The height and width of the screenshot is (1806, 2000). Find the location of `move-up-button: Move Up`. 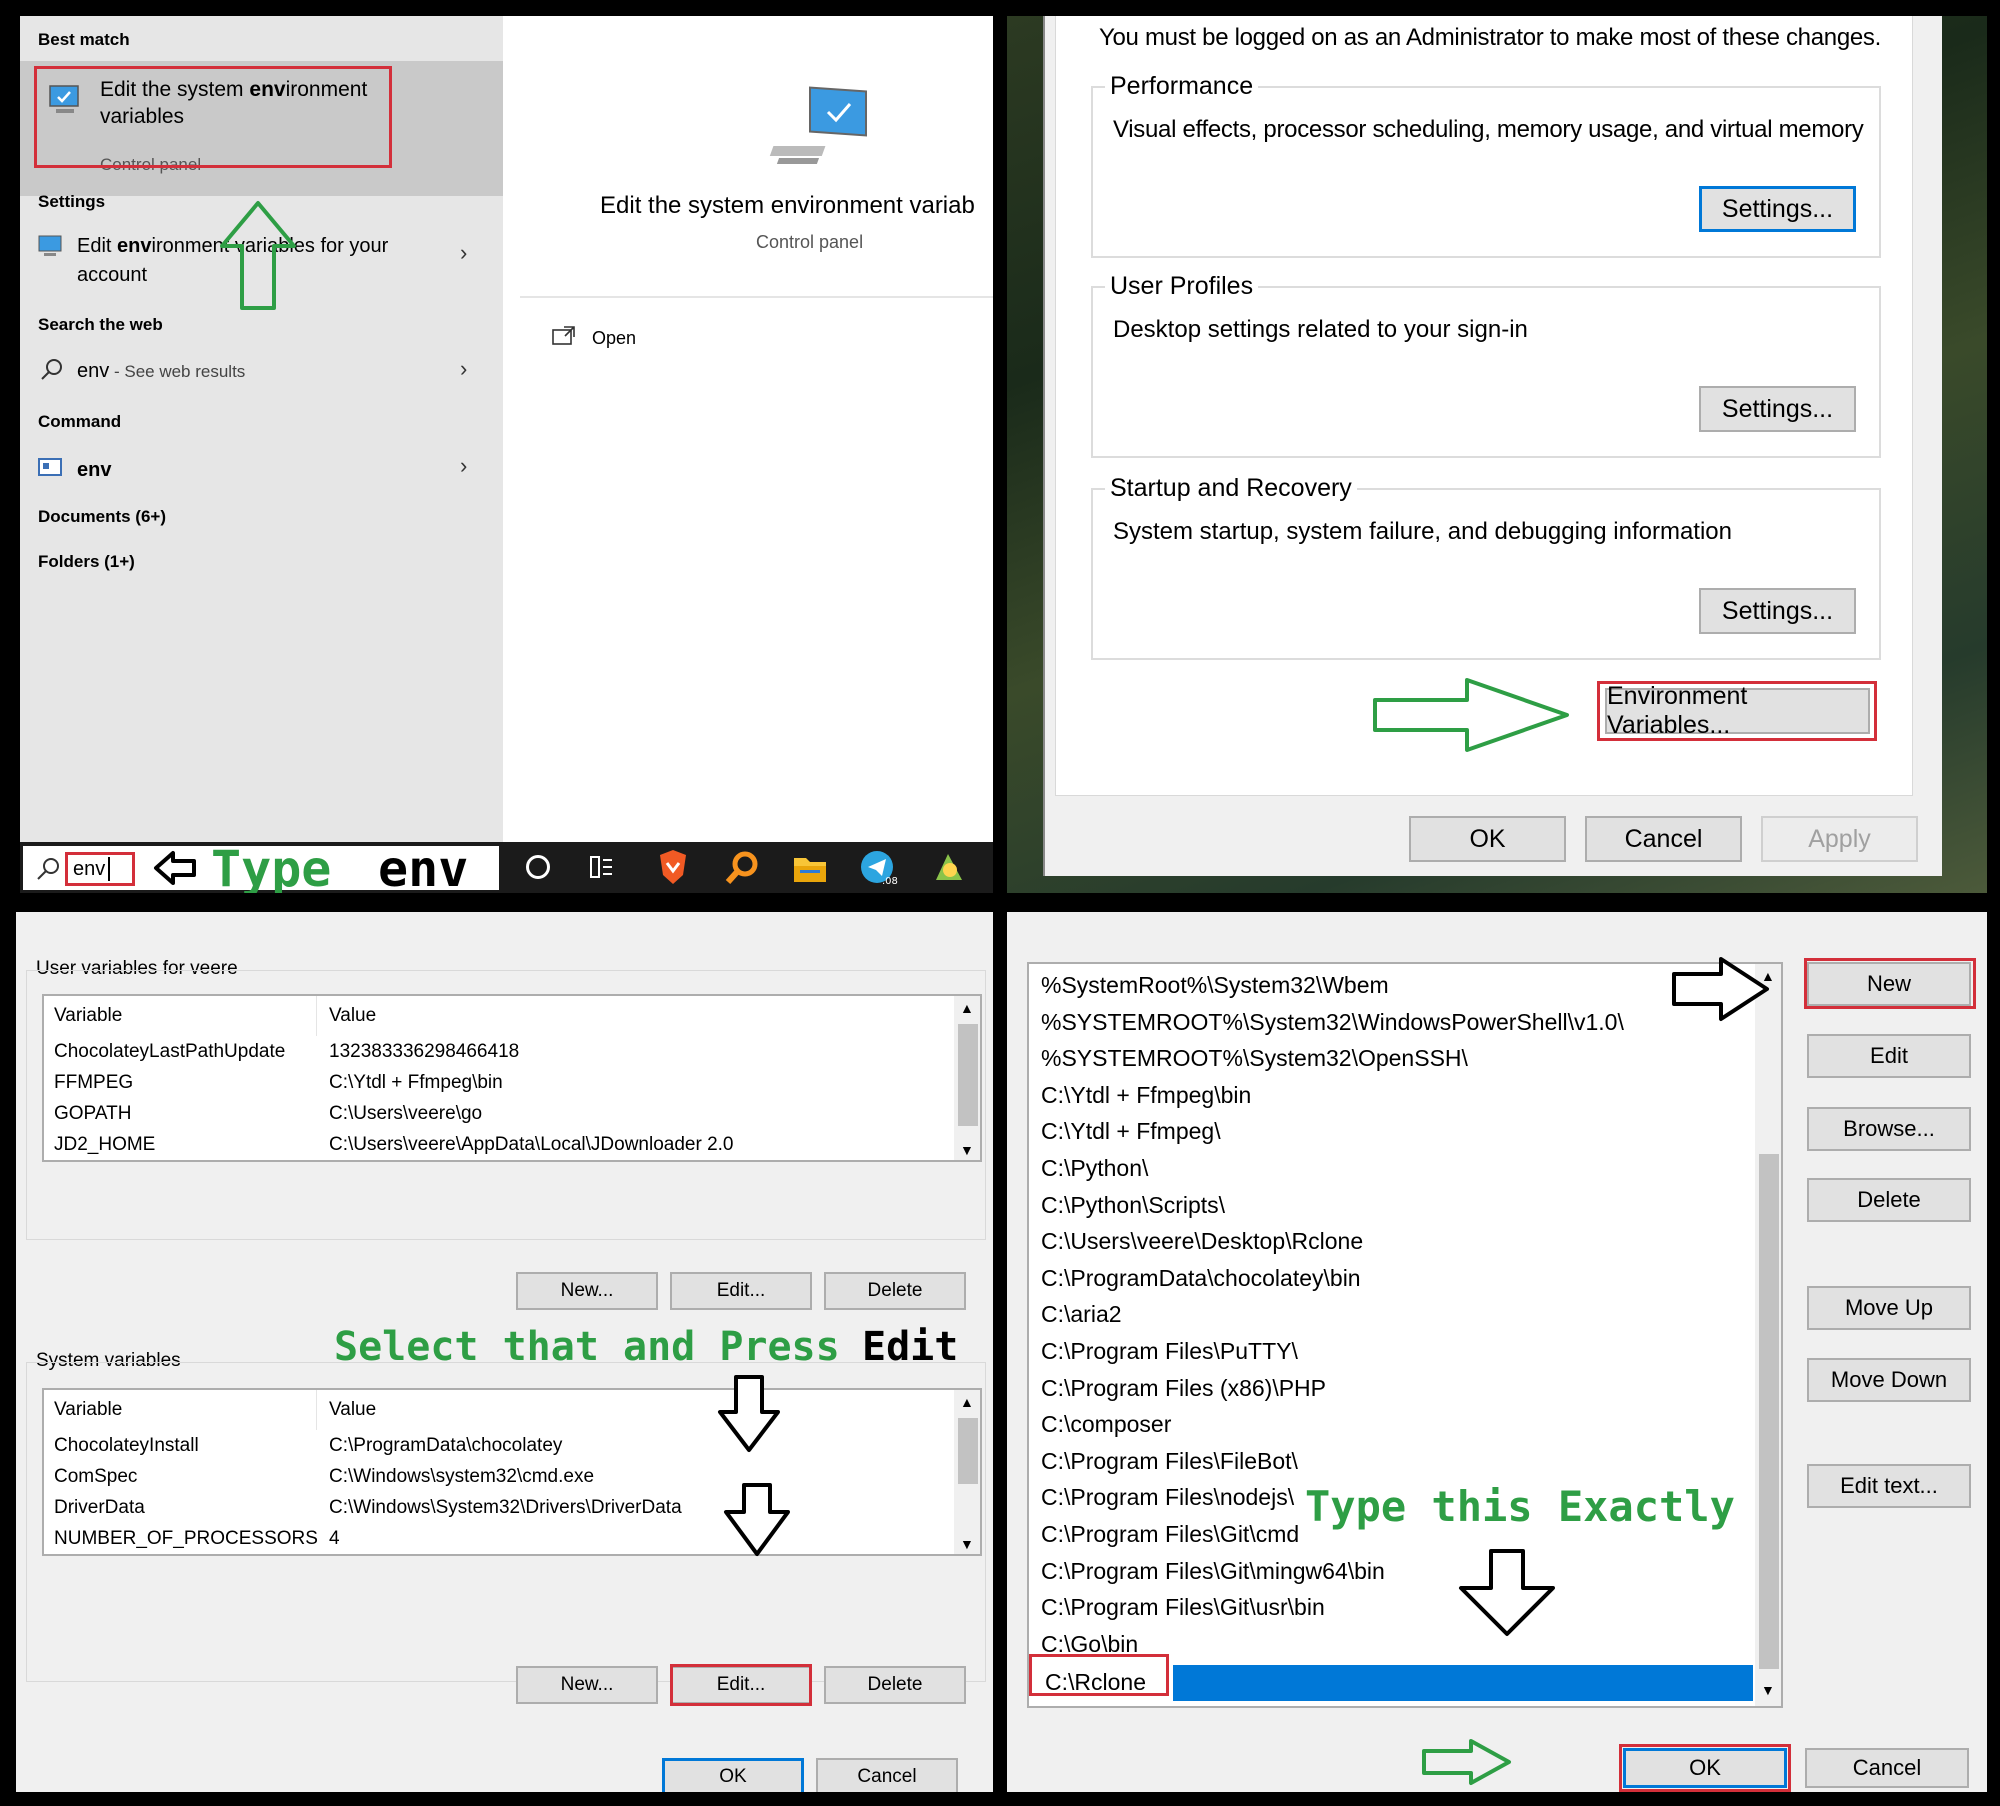

move-up-button: Move Up is located at coordinates (1889, 1308).